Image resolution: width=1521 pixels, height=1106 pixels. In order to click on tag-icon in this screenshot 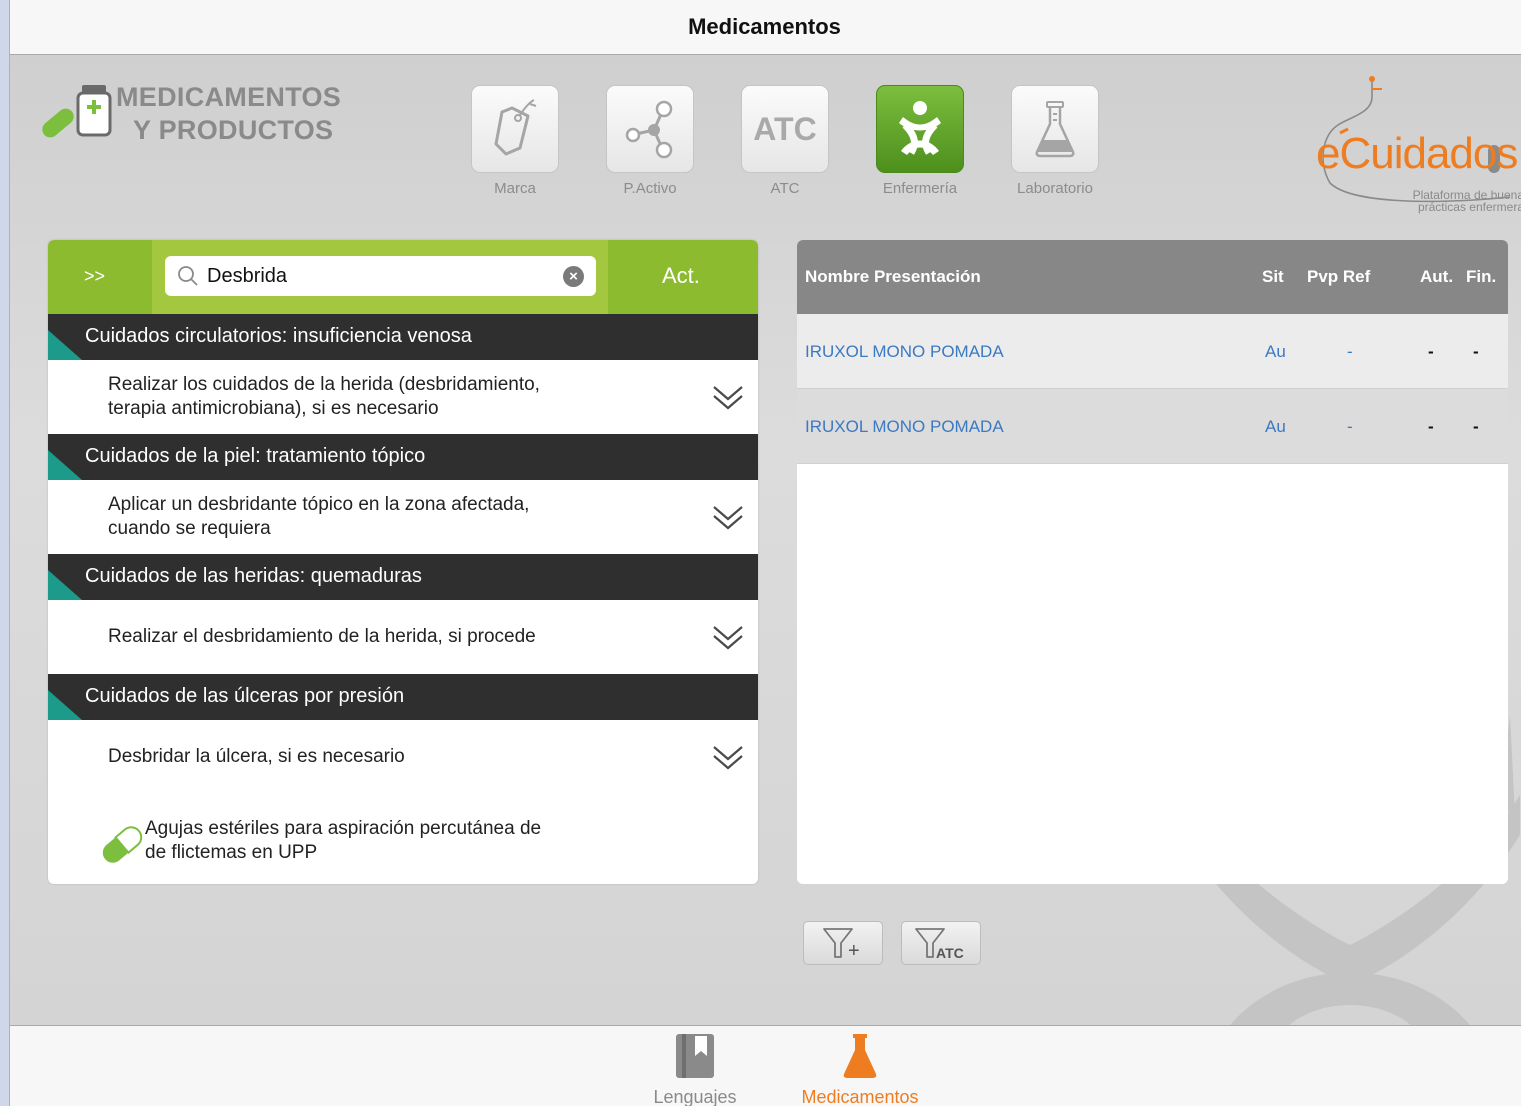, I will do `click(515, 127)`.